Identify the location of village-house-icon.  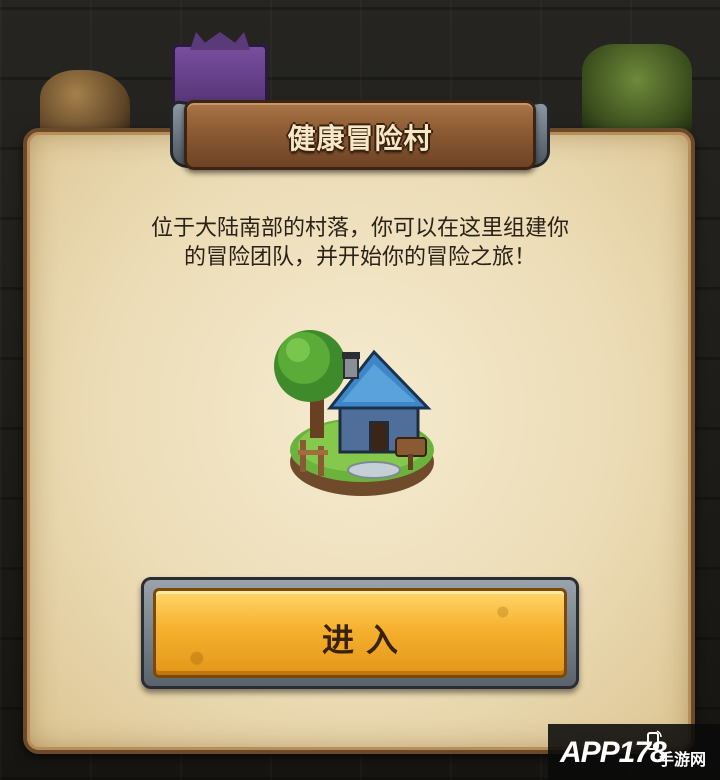
(354, 413).